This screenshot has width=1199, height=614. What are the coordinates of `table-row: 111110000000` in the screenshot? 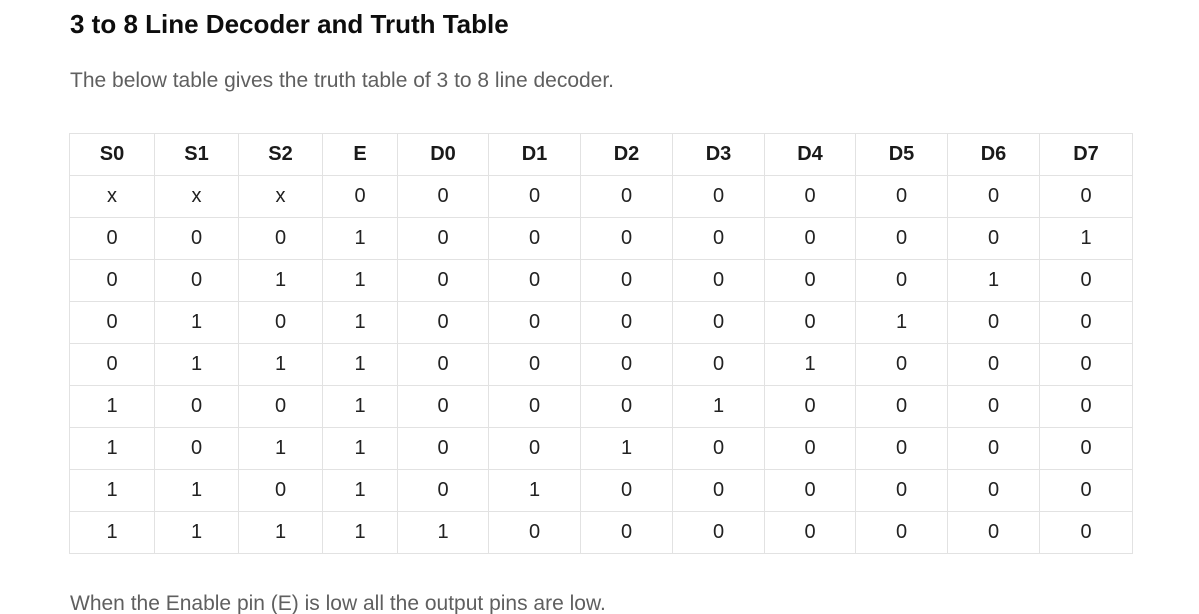 It's located at (601, 532).